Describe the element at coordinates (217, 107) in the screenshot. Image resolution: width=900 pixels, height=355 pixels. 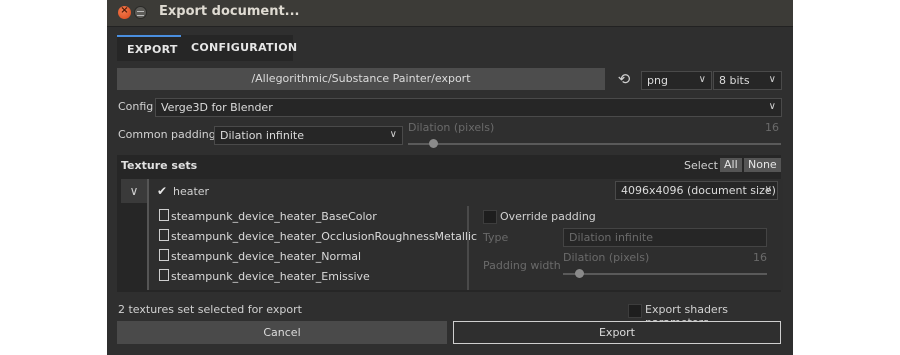
I see `config-value: Verge3D for Blender` at that location.